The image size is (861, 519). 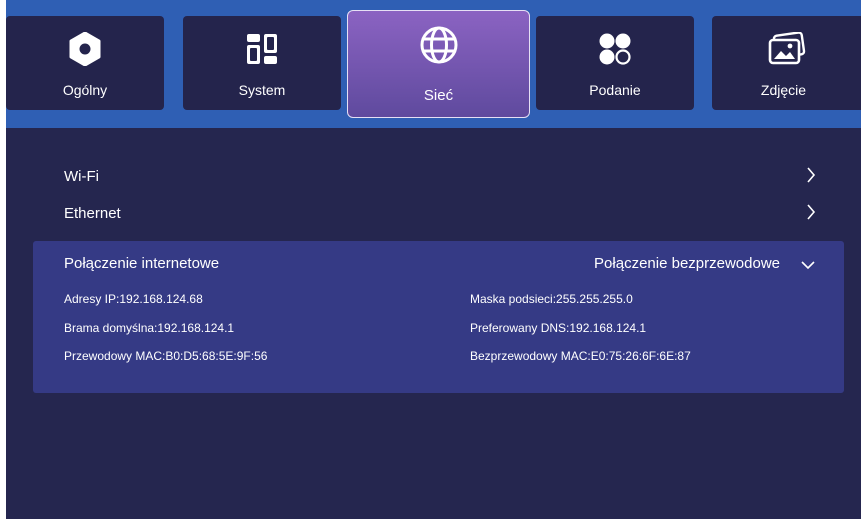 I want to click on tab-photo: Zdjęcie, so click(x=786, y=63).